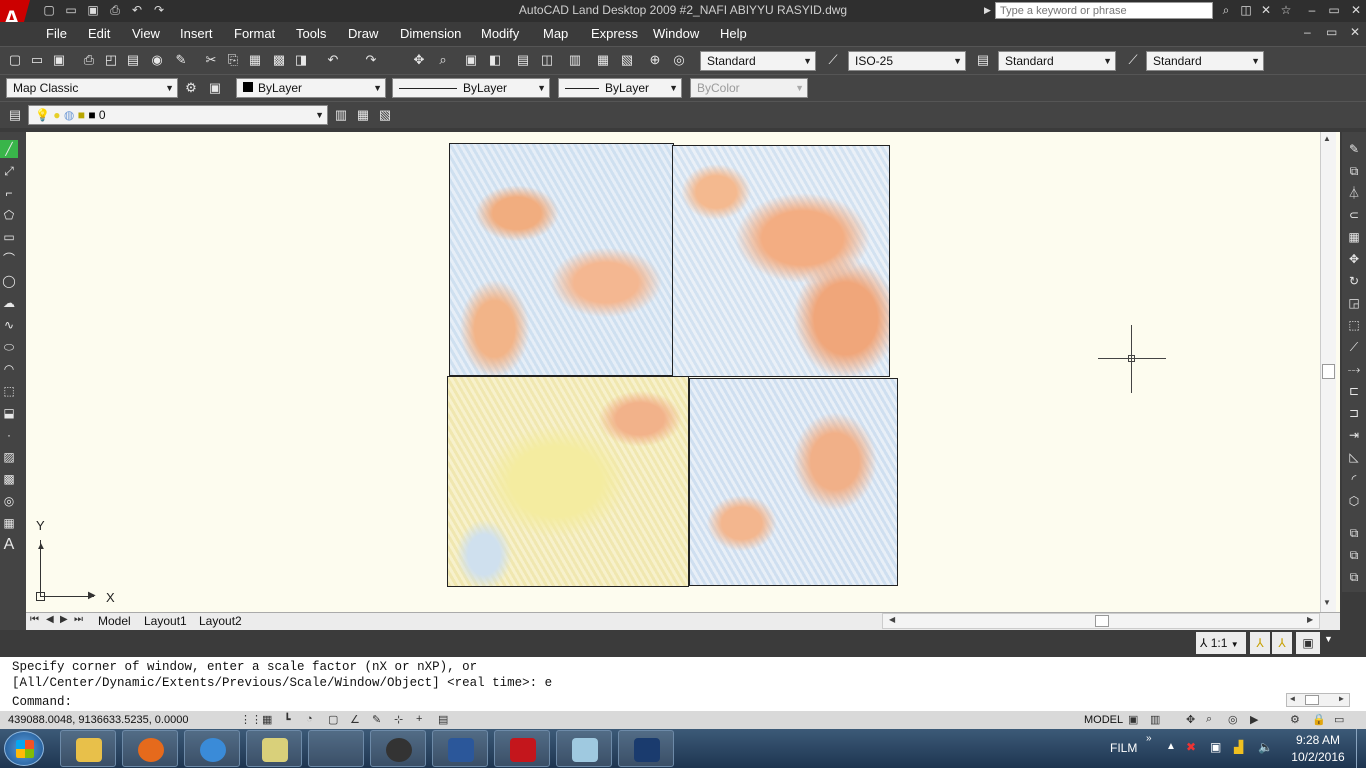 The height and width of the screenshot is (768, 1366). Describe the element at coordinates (430, 33) in the screenshot. I see `menu-dimension: Dimension` at that location.